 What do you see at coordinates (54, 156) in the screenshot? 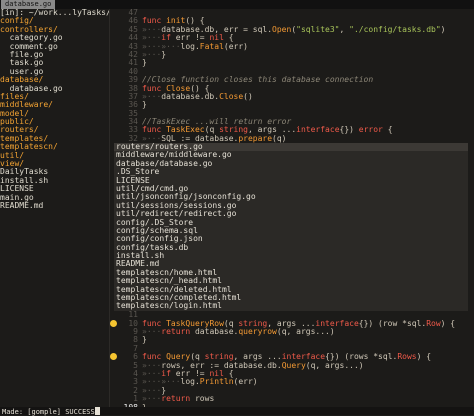
I see `tree-folder: util/` at bounding box center [54, 156].